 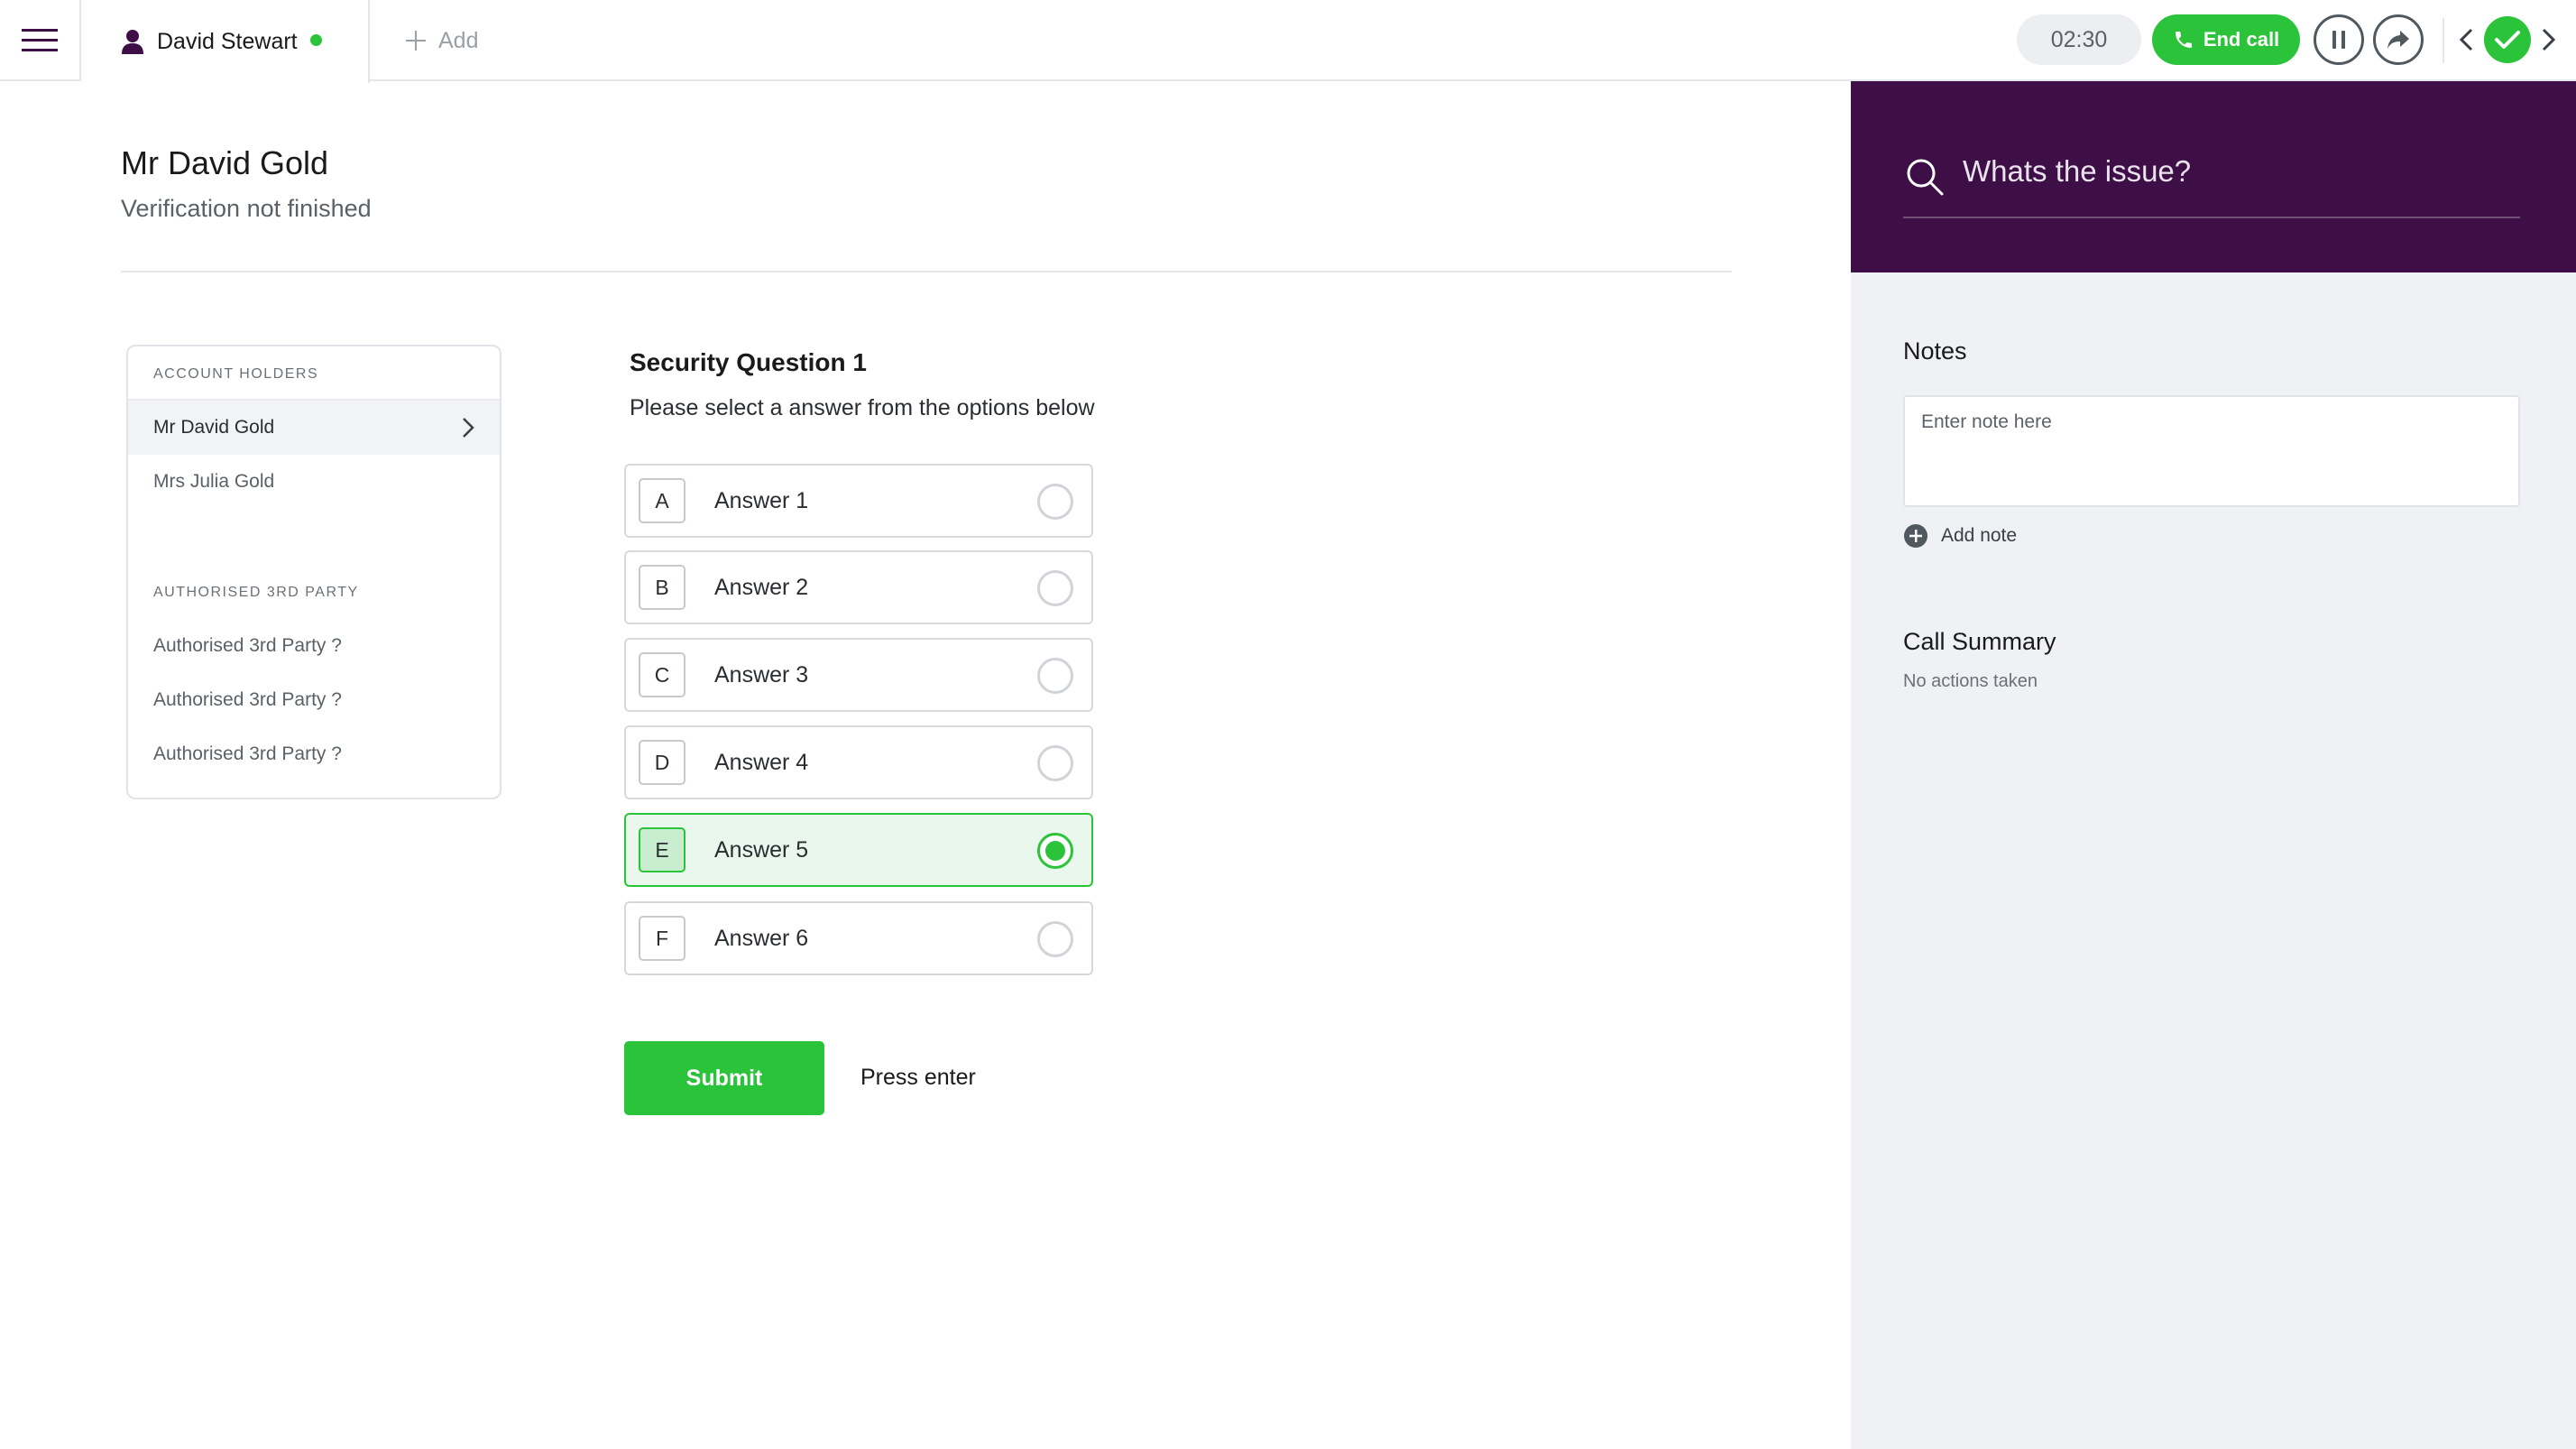 I want to click on menu-button, so click(x=40, y=41).